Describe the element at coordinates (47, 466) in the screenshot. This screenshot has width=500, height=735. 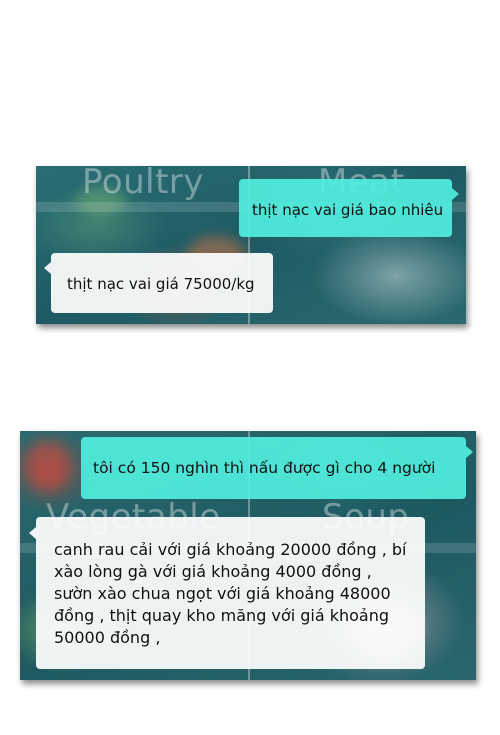
I see `food-highlight` at that location.